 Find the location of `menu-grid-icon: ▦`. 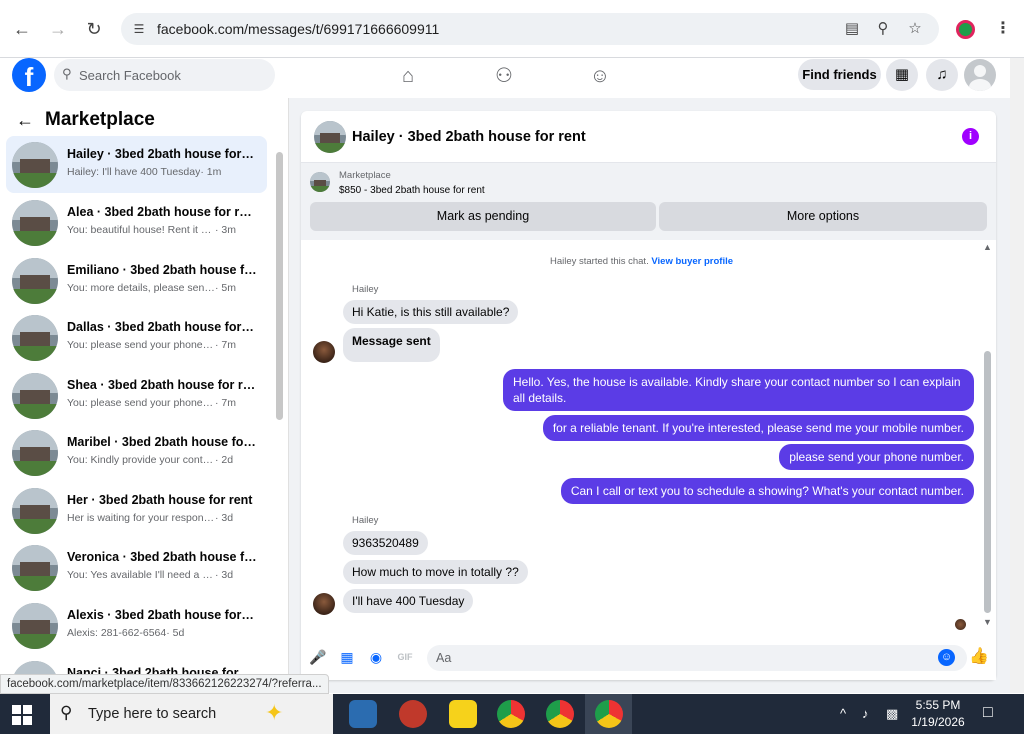

menu-grid-icon: ▦ is located at coordinates (902, 75).